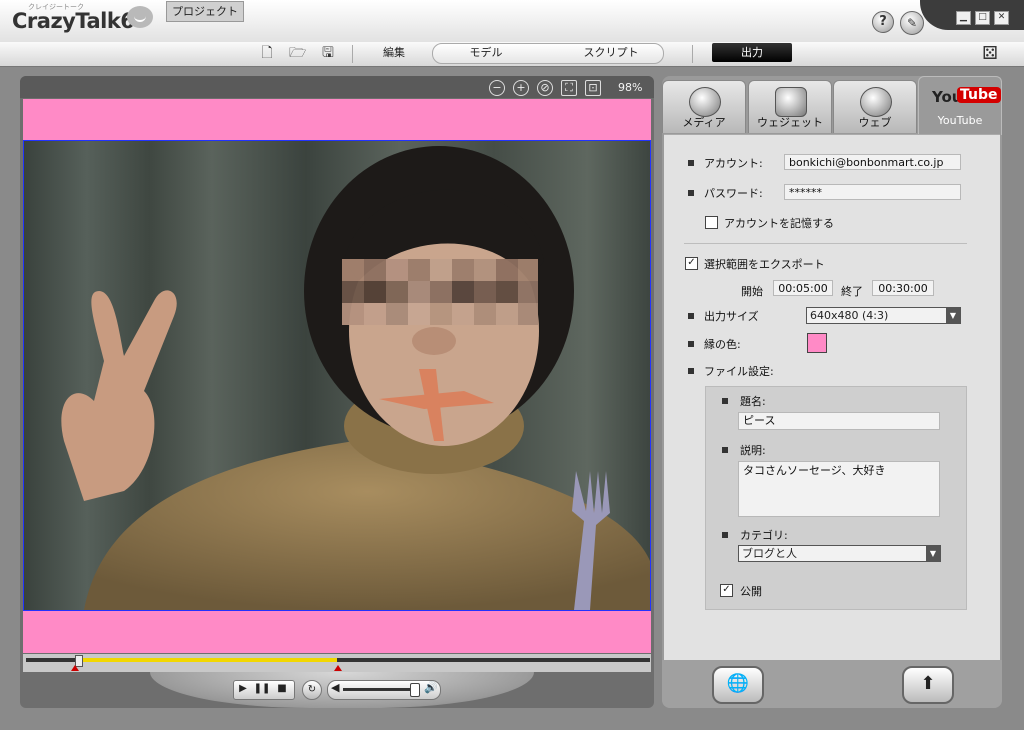  Describe the element at coordinates (262, 689) in the screenshot. I see `pause-icon: ❚❚` at that location.